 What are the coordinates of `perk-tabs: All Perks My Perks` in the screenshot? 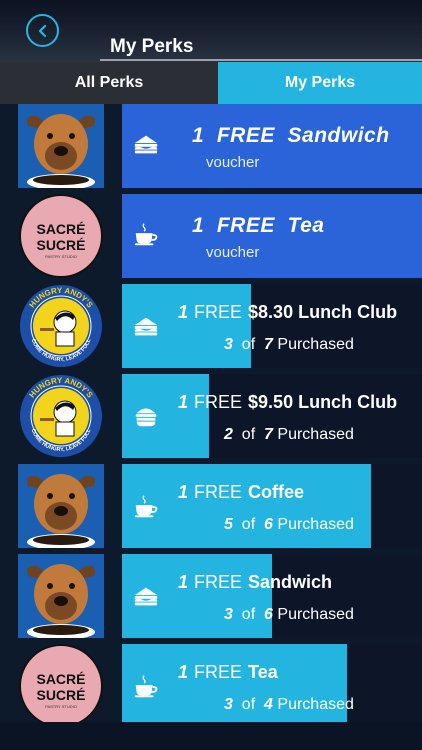 It's located at (211, 83).